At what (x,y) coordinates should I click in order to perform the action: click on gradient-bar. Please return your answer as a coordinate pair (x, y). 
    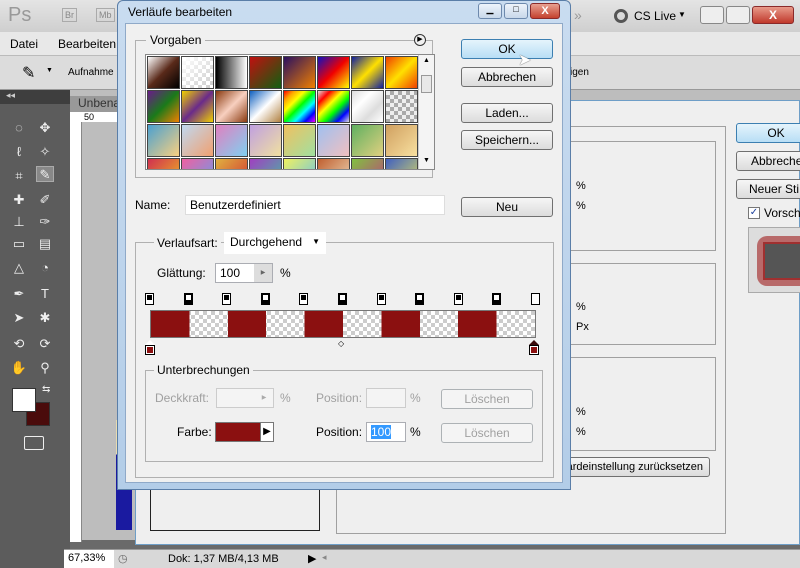
    Looking at the image, I should click on (343, 324).